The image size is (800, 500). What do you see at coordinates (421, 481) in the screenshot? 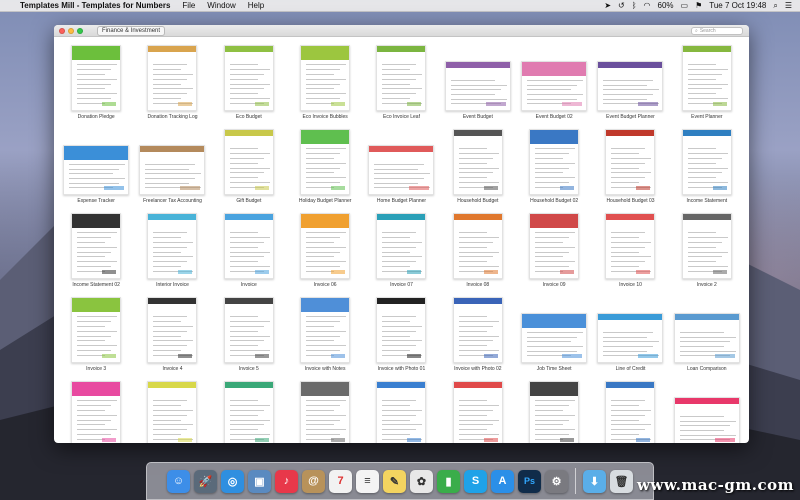
I see `photos-icon: ✿` at bounding box center [421, 481].